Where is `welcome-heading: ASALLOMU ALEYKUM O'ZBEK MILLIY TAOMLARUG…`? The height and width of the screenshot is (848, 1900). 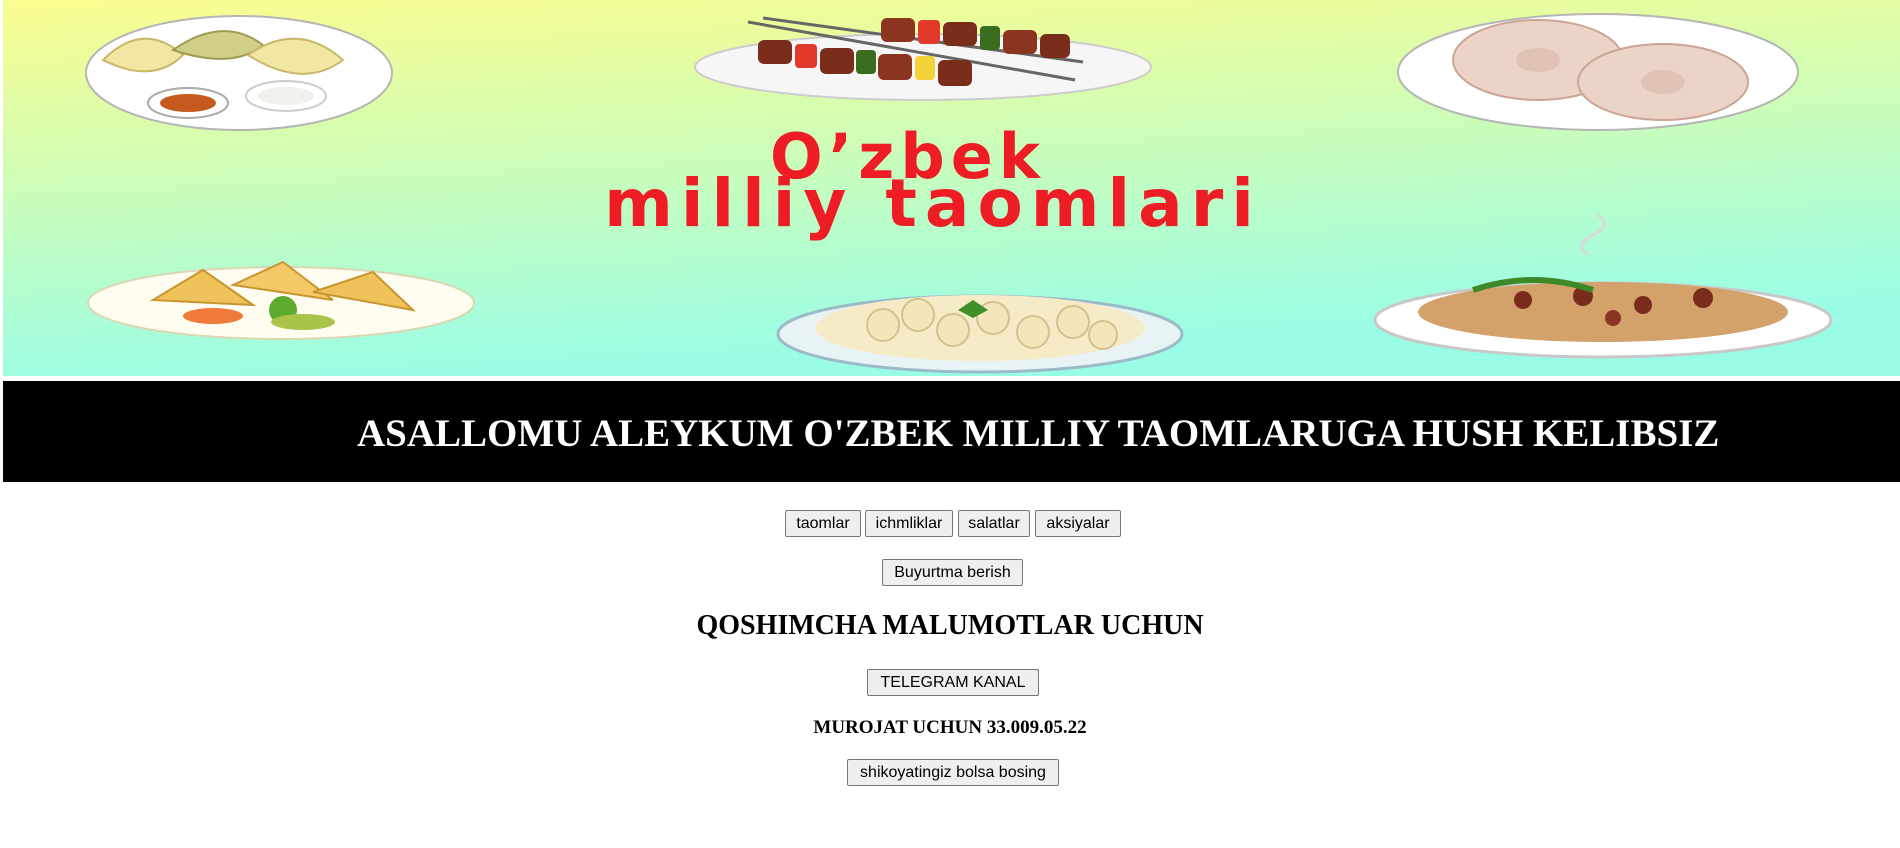
welcome-heading: ASALLOMU ALEYKUM O'ZBEK MILLIY TAOMLARUG… is located at coordinates (1038, 433).